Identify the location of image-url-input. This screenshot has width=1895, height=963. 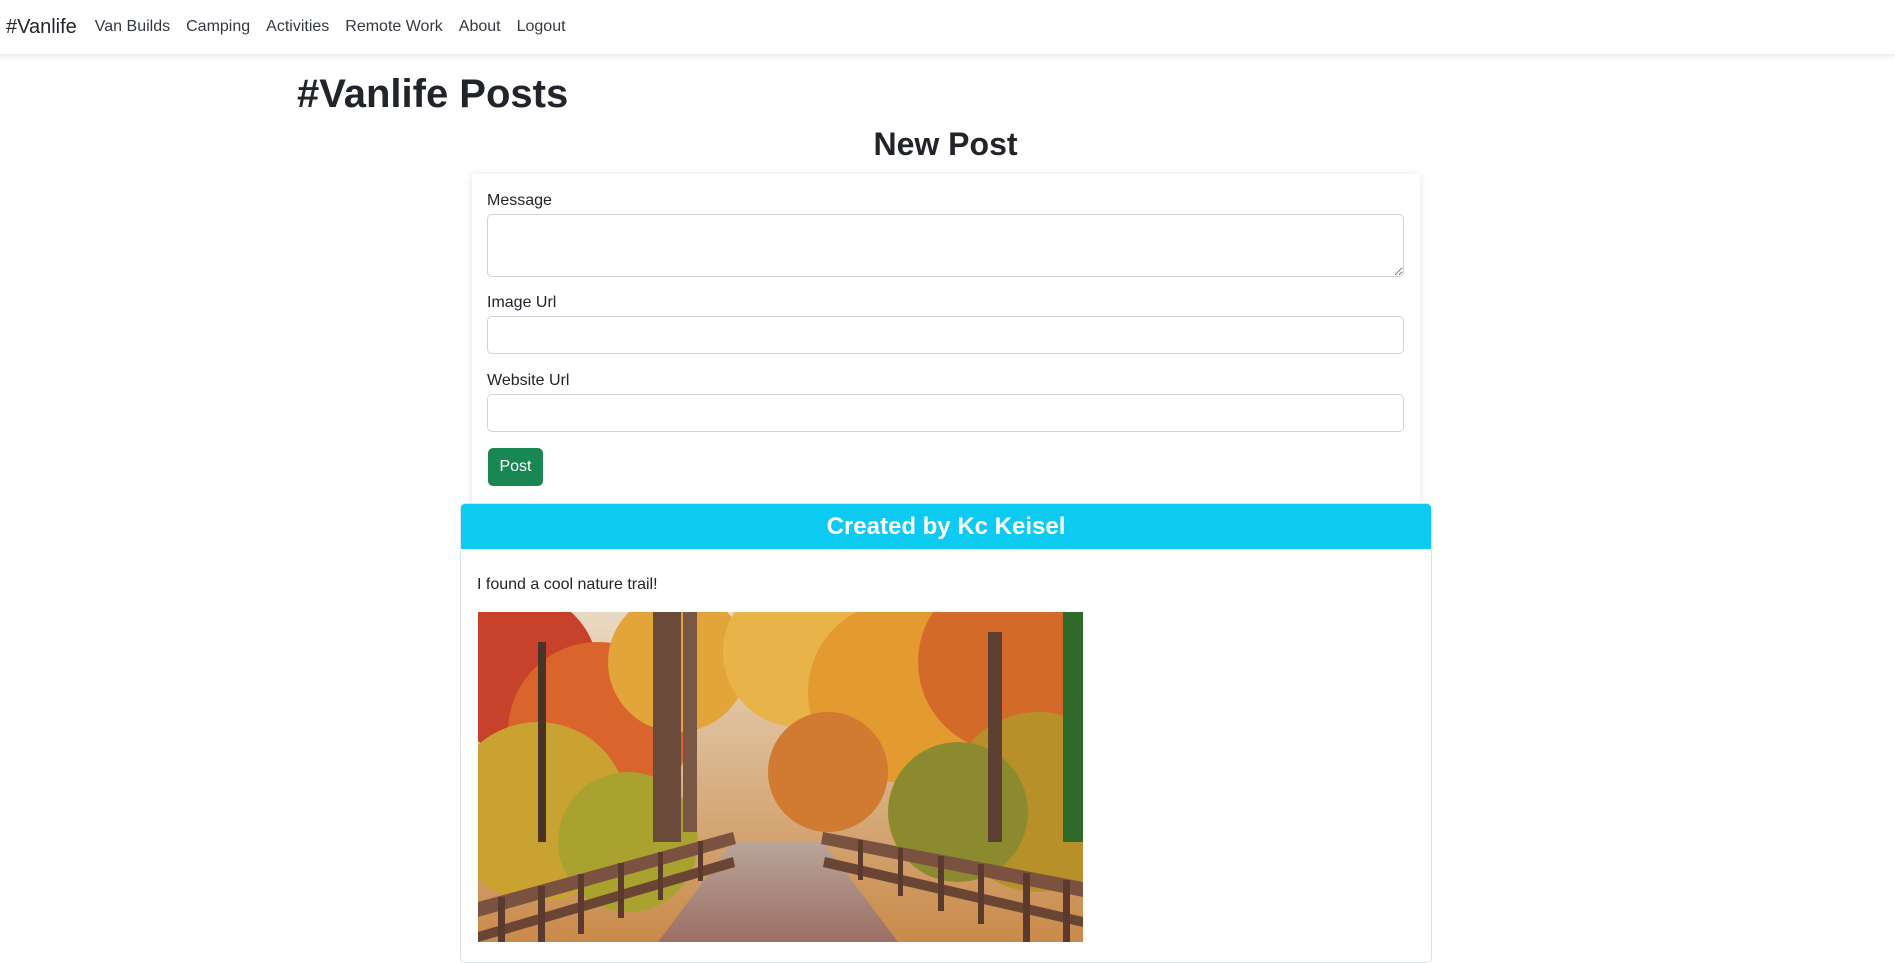
(945, 335).